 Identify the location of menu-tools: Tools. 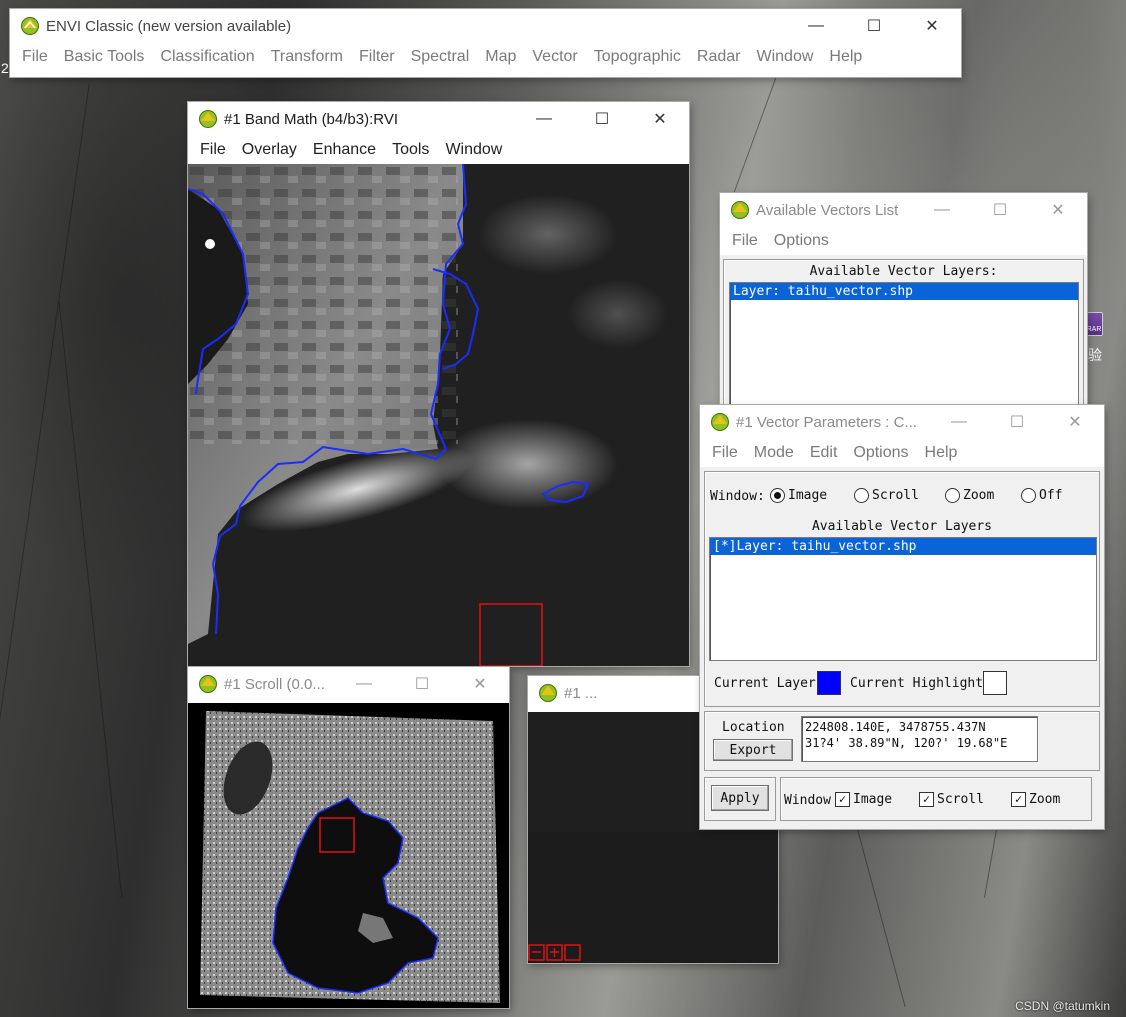
(410, 150).